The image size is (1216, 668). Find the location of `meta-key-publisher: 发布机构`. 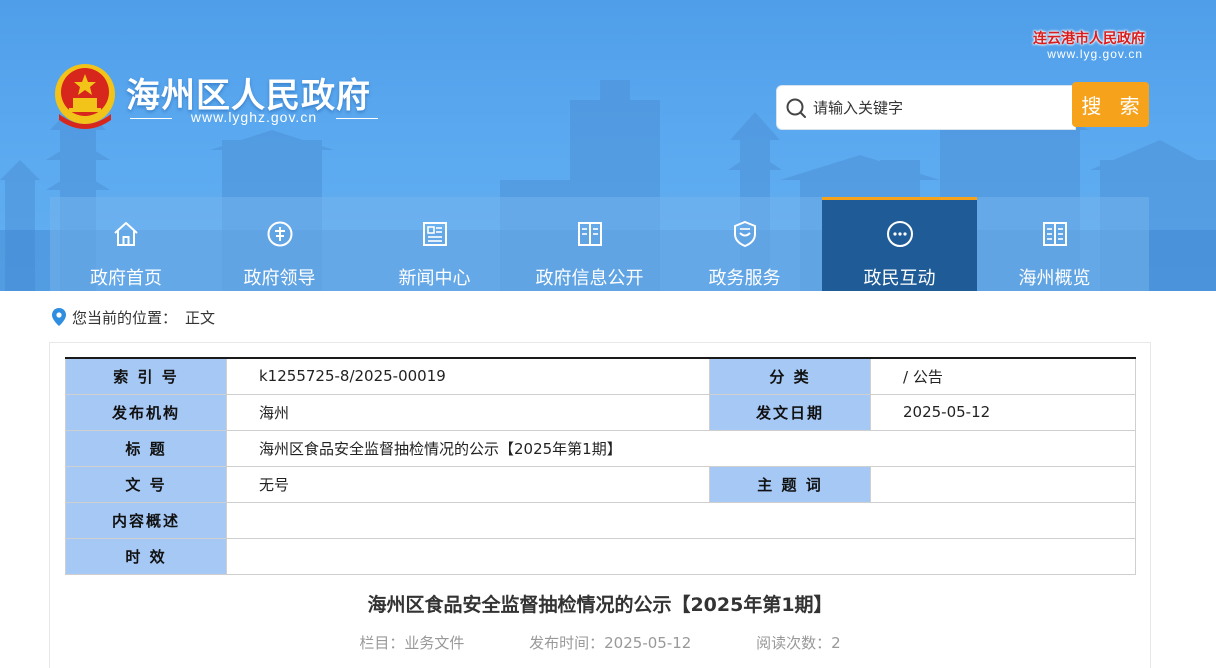

meta-key-publisher: 发布机构 is located at coordinates (146, 412).